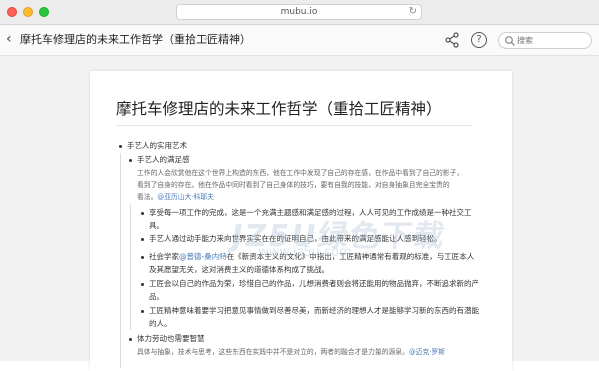 This screenshot has width=599, height=371. I want to click on address-bar: mubu.io ↻, so click(299, 12).